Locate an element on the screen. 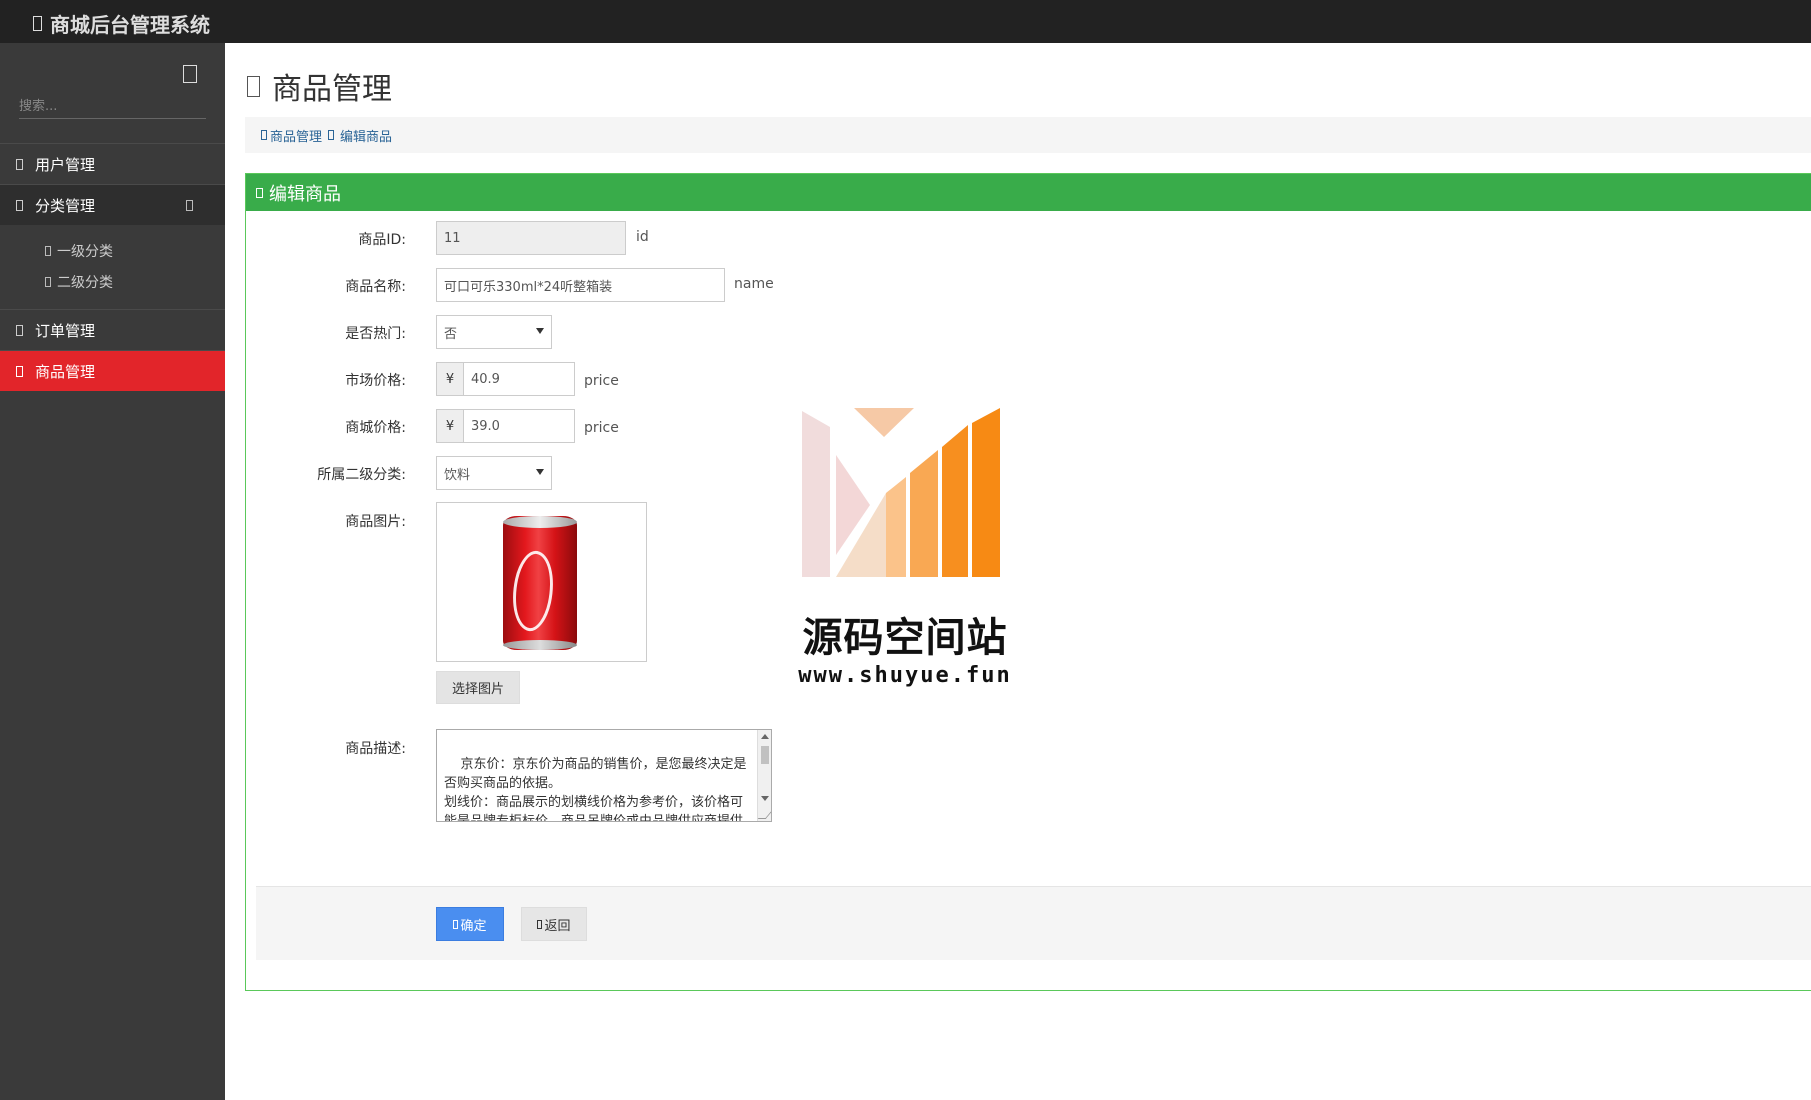 This screenshot has width=1811, height=1100. app-title: 商城后台管理系统 is located at coordinates (130, 25).